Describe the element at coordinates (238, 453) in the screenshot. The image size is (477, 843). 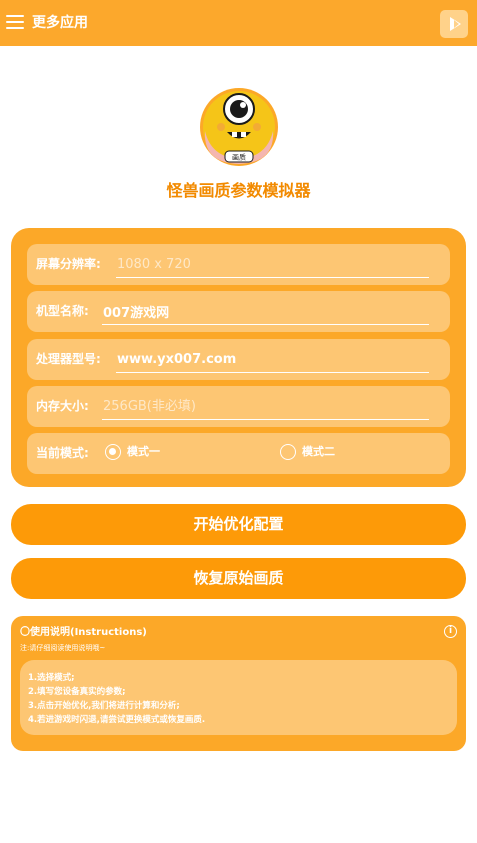
I see `mode-row: 当前模式: 模式一 模式二` at that location.